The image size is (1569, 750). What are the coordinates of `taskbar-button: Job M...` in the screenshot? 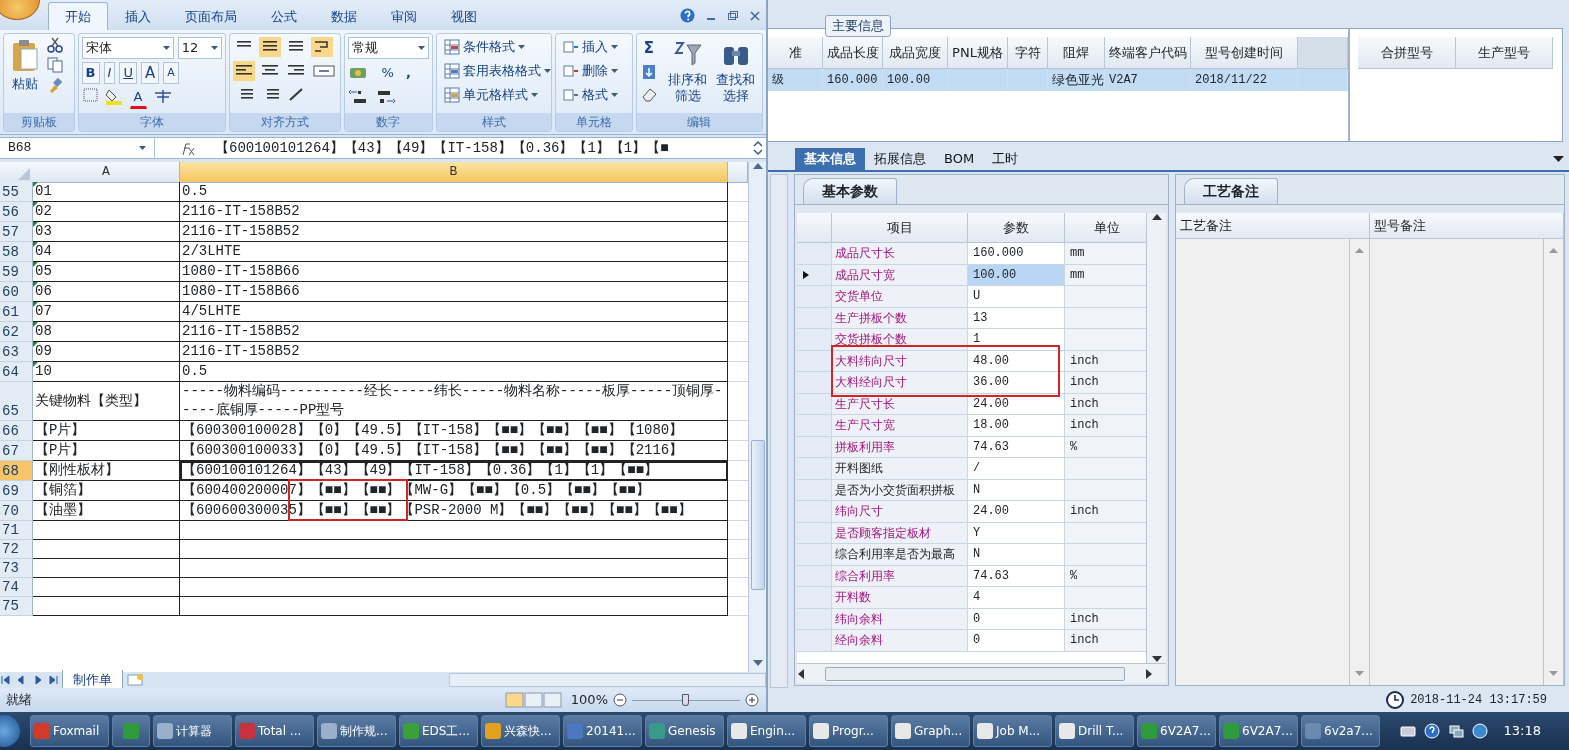 It's located at (1012, 731).